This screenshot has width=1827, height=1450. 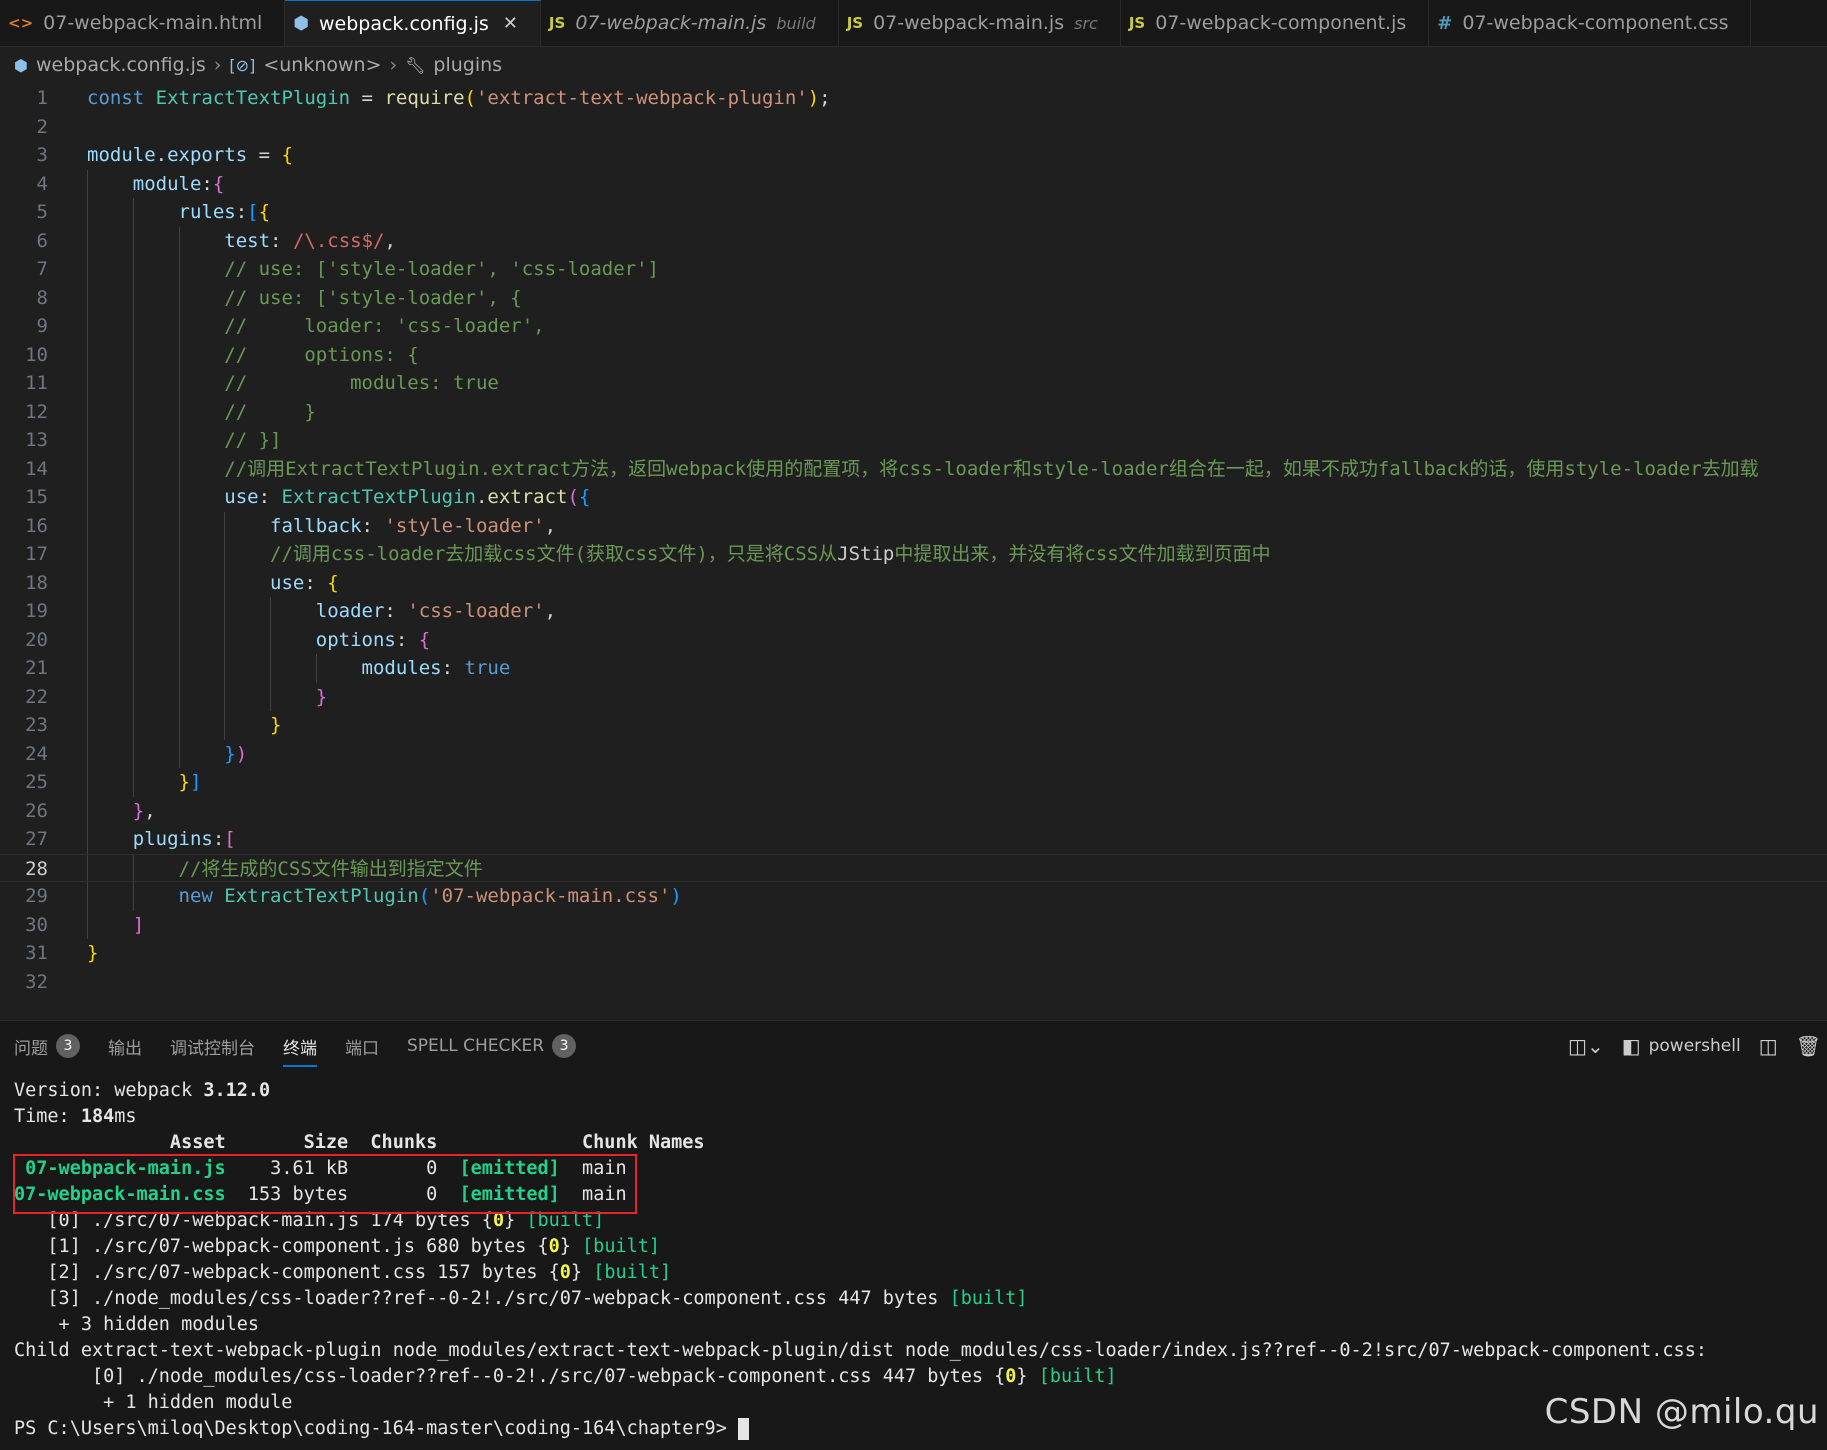 I want to click on editor-tab: <> 07-webpack-main.html, so click(x=143, y=23).